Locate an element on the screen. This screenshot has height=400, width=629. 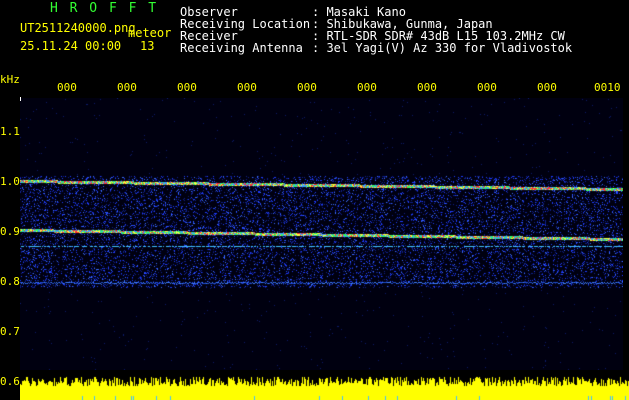
event-count: 13 is located at coordinates (147, 46).